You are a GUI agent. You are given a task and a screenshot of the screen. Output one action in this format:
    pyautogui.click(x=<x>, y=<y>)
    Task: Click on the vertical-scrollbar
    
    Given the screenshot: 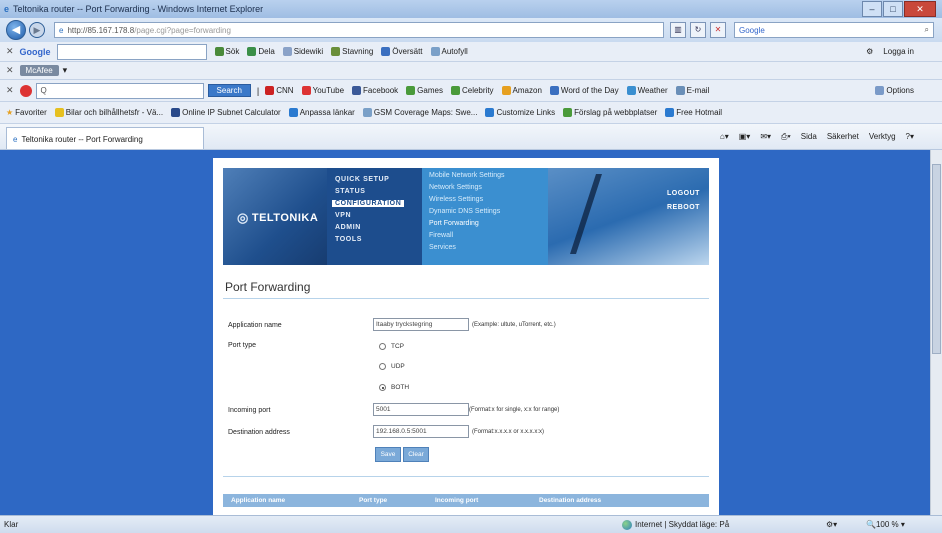 What is the action you would take?
    pyautogui.click(x=936, y=332)
    